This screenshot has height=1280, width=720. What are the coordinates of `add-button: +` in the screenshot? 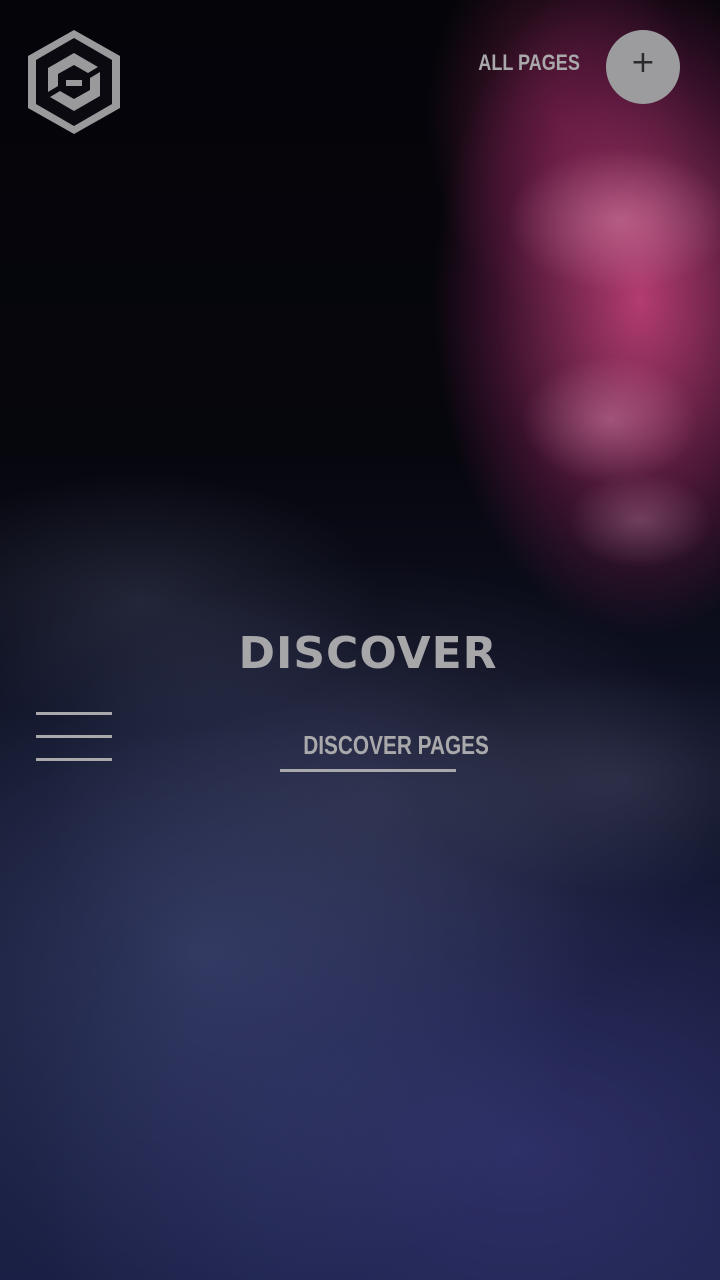 It's located at (643, 67).